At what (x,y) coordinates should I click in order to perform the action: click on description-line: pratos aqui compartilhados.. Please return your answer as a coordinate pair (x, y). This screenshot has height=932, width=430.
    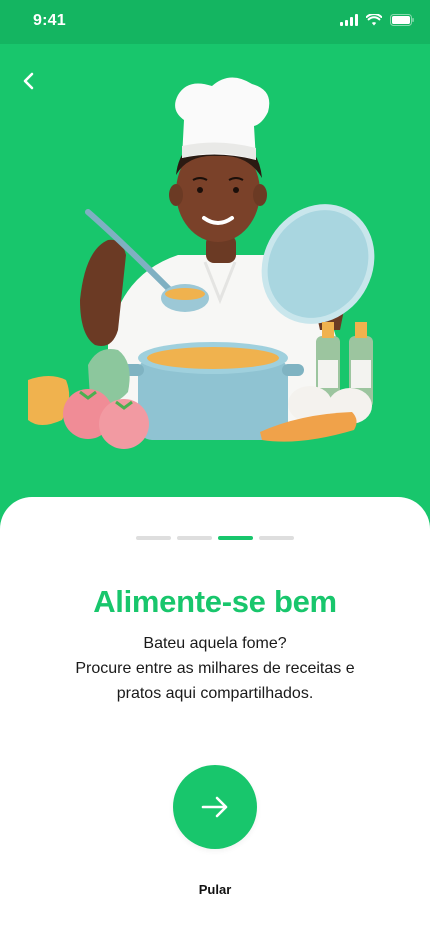
    Looking at the image, I should click on (215, 693).